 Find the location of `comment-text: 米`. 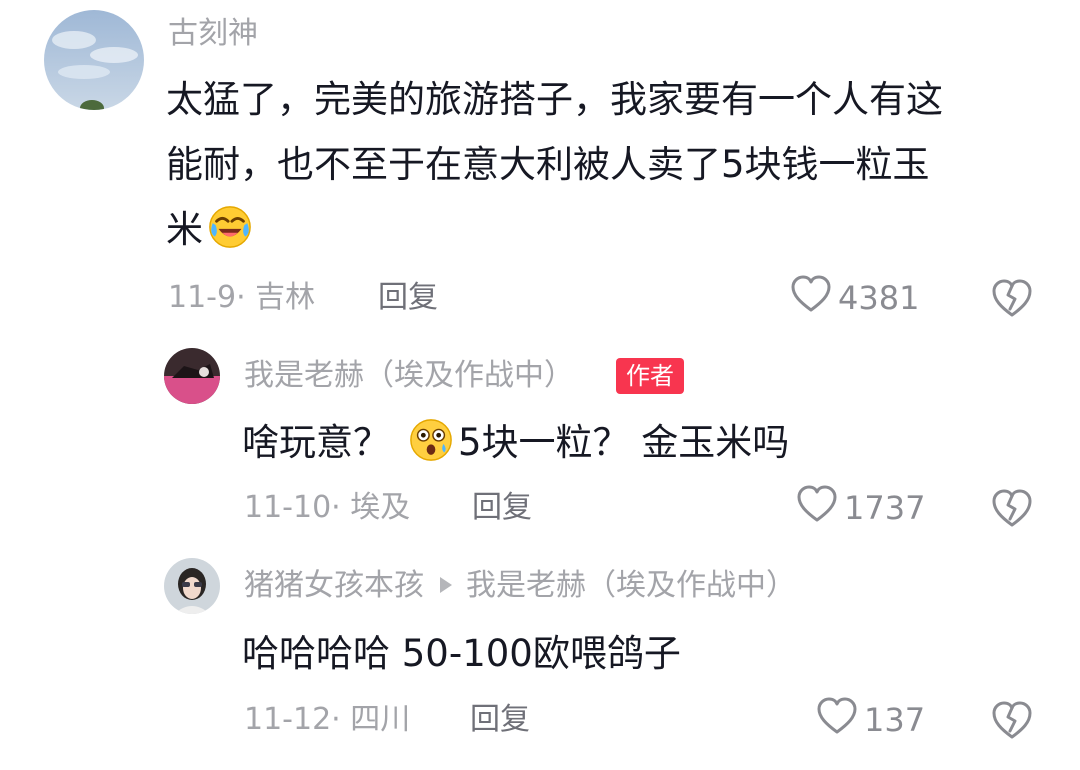

comment-text: 米 is located at coordinates (211, 230).